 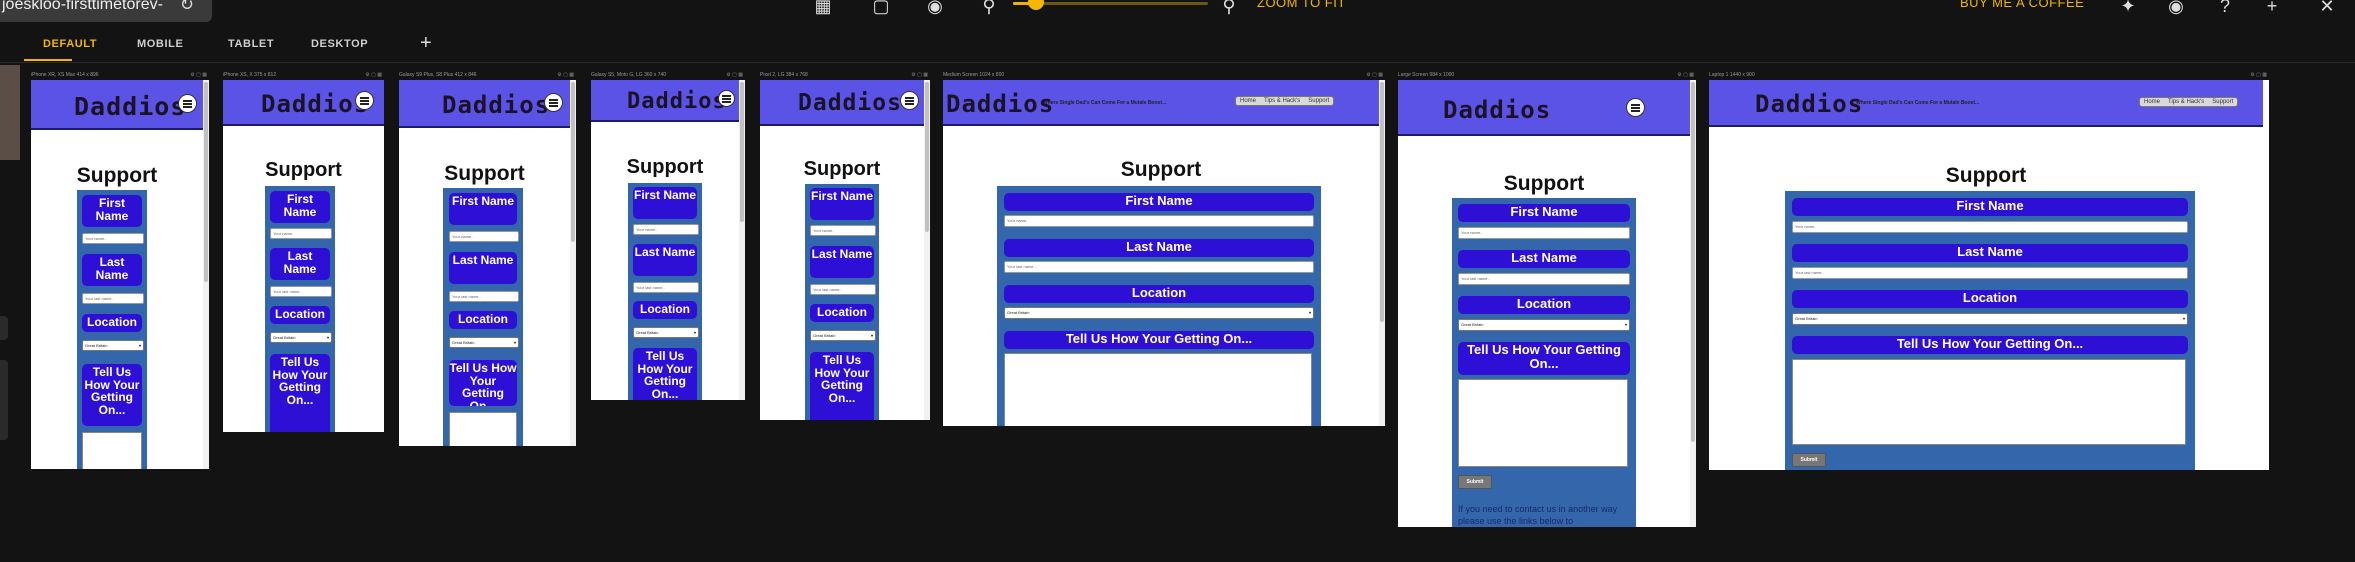 I want to click on help-icon: ?, so click(x=2225, y=9).